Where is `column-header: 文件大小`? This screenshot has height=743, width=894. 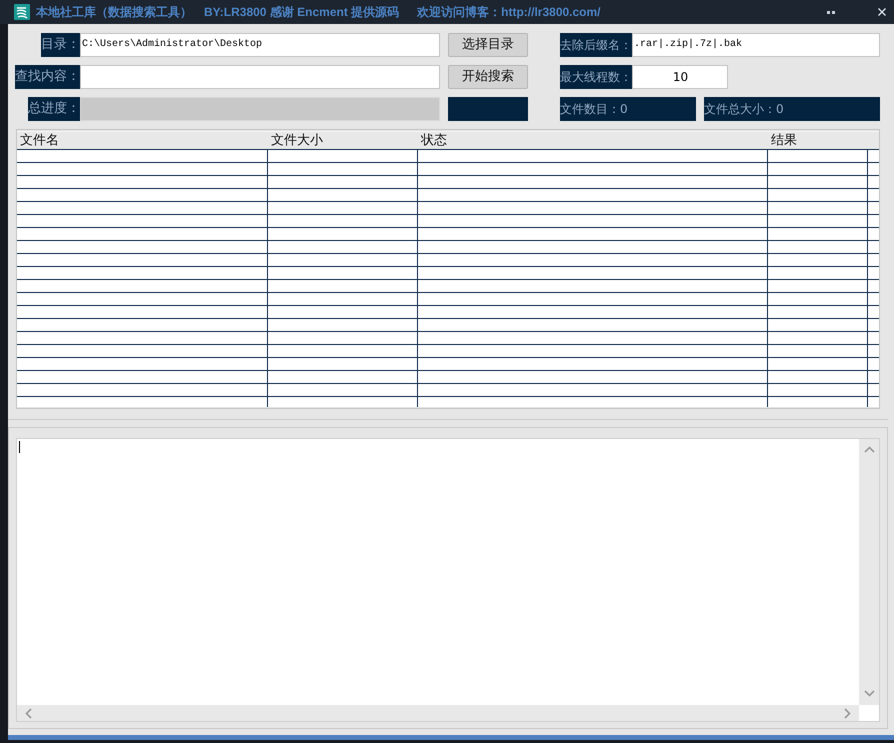 column-header: 文件大小 is located at coordinates (343, 140).